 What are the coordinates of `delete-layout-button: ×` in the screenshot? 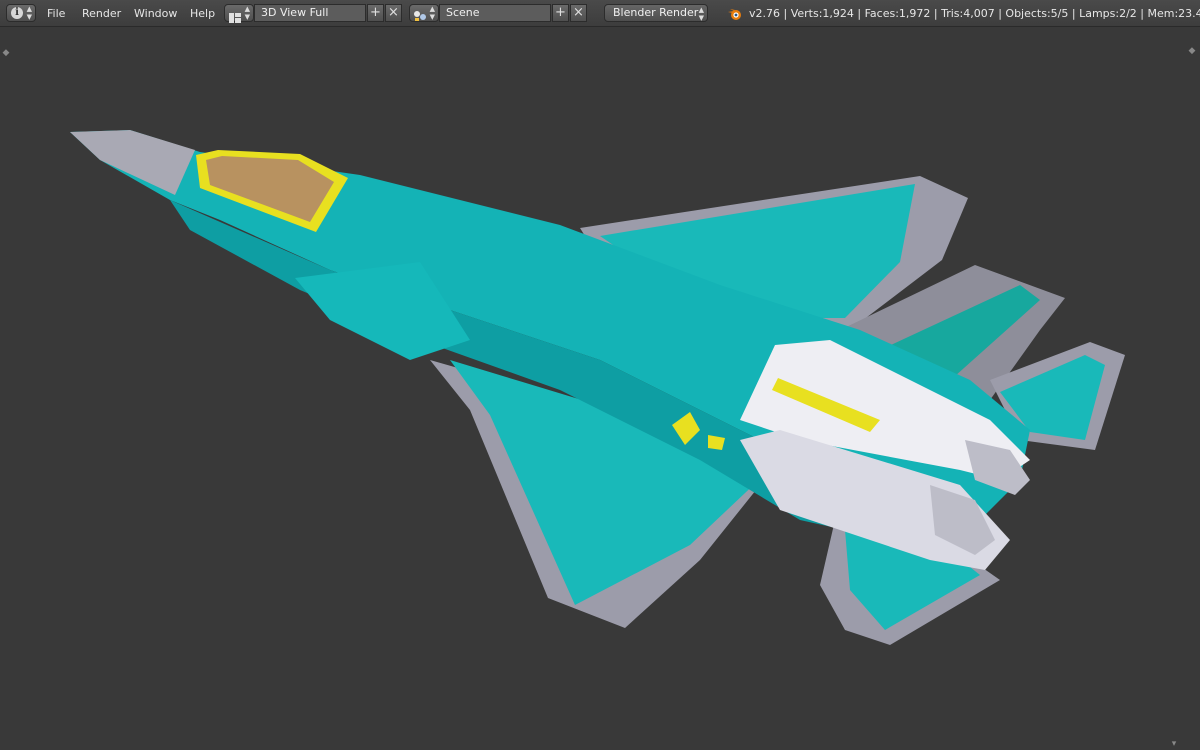 It's located at (393, 13).